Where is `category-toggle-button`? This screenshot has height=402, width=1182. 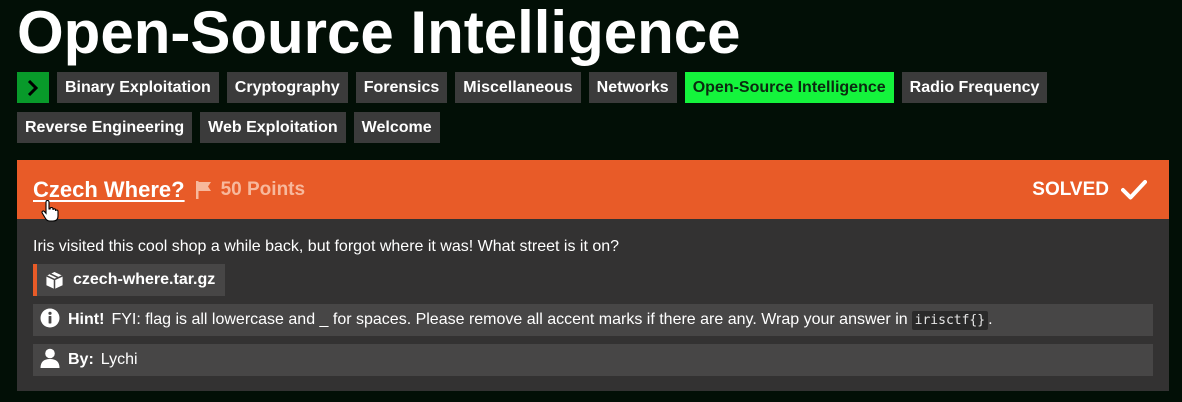 category-toggle-button is located at coordinates (33, 87).